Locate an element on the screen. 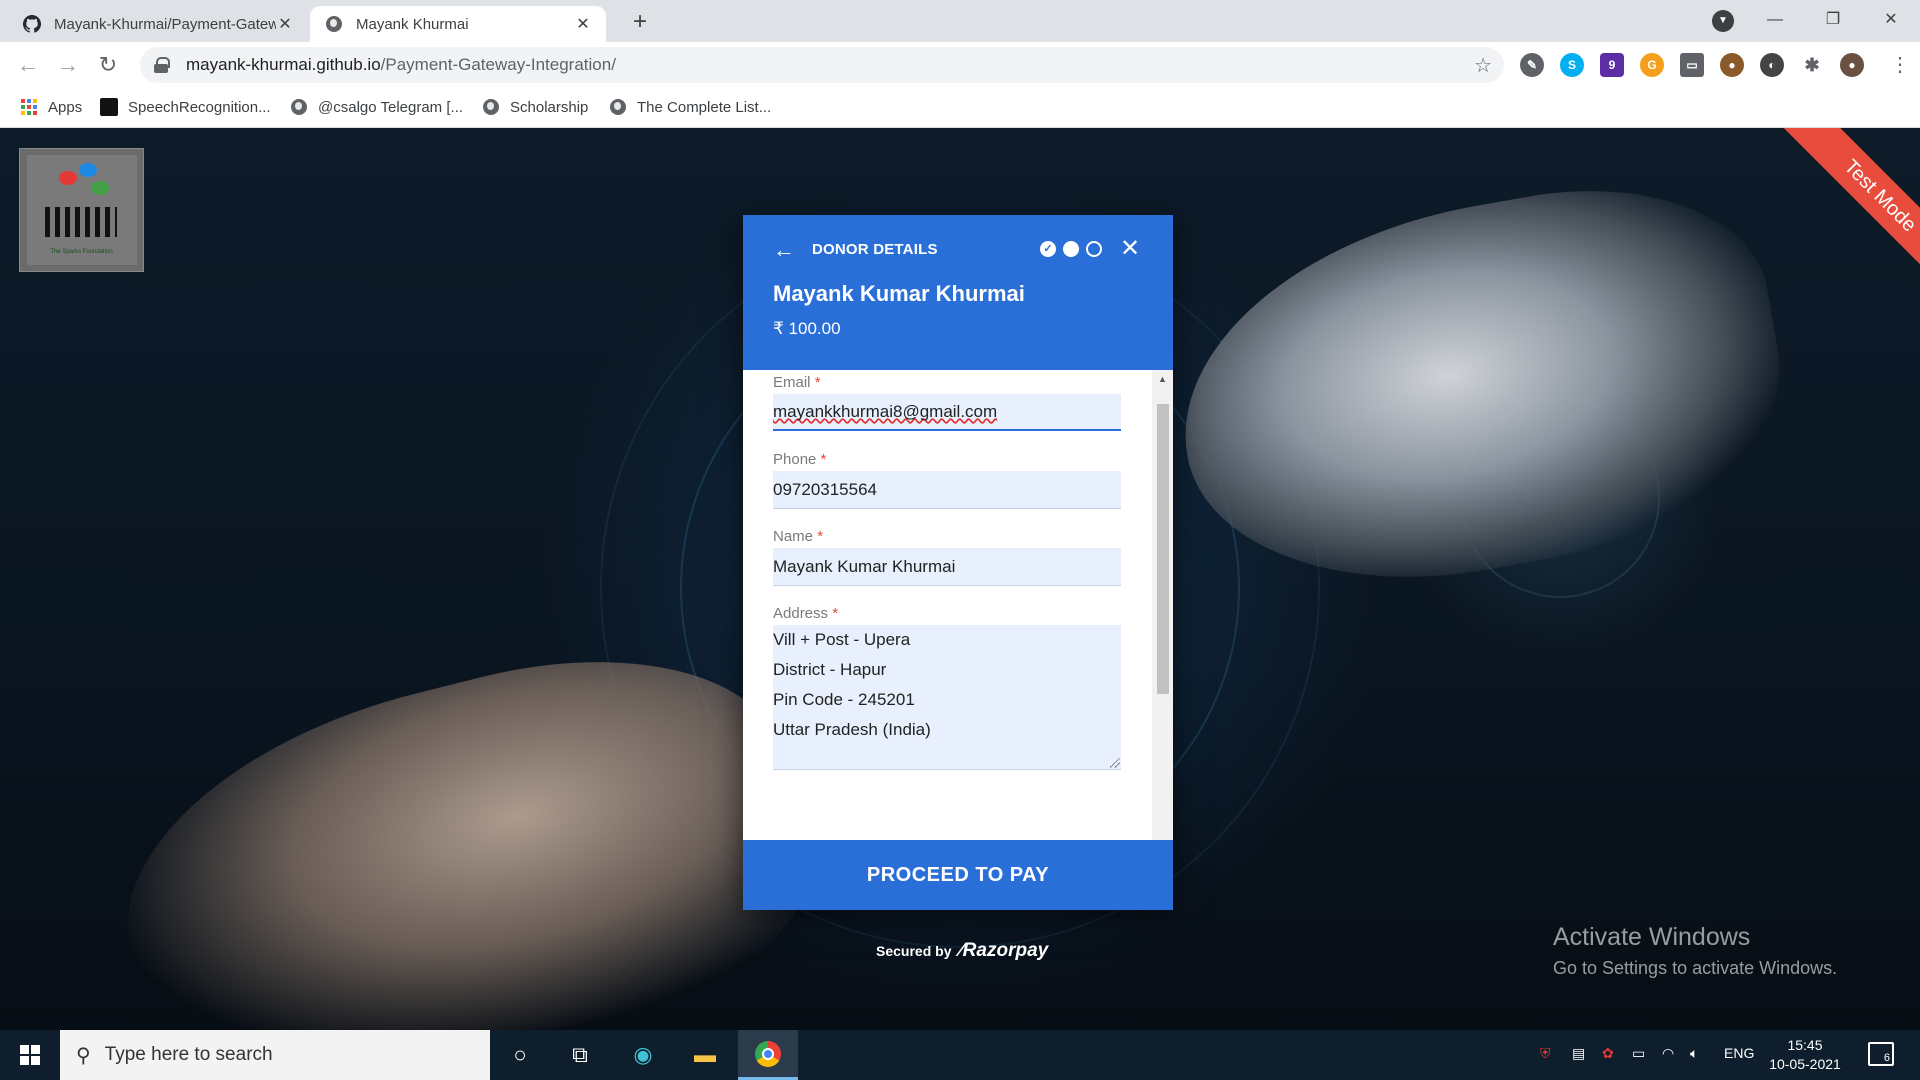 The height and width of the screenshot is (1080, 1920). tab-mayank-khurmai: Mayank Khurmai ✕ is located at coordinates (458, 24).